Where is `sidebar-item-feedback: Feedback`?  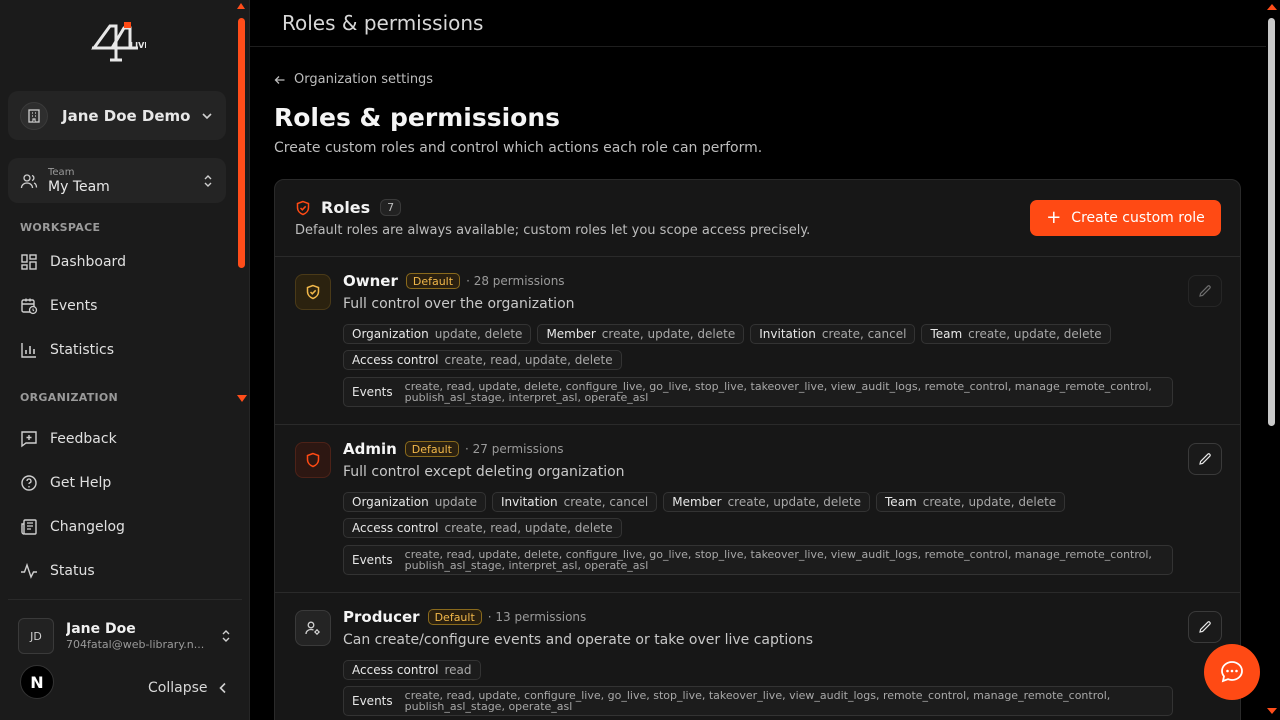
sidebar-item-feedback: Feedback is located at coordinates (68, 439).